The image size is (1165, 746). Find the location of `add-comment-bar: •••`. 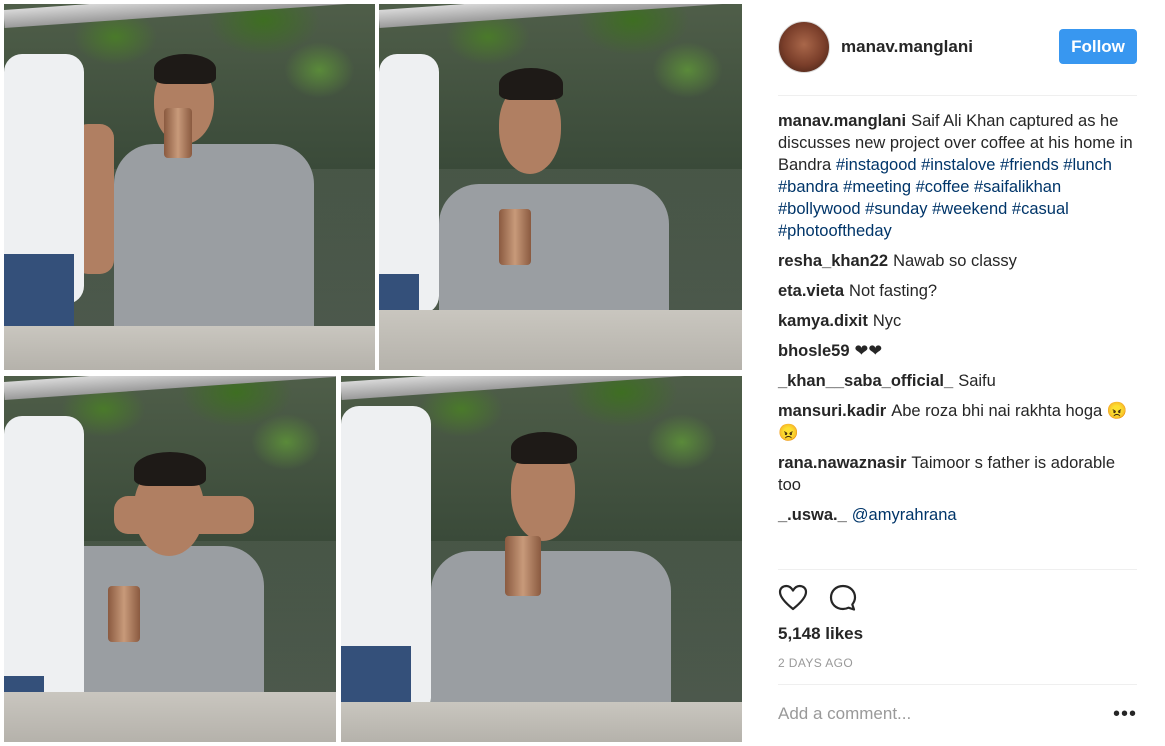

add-comment-bar: ••• is located at coordinates (957, 715).